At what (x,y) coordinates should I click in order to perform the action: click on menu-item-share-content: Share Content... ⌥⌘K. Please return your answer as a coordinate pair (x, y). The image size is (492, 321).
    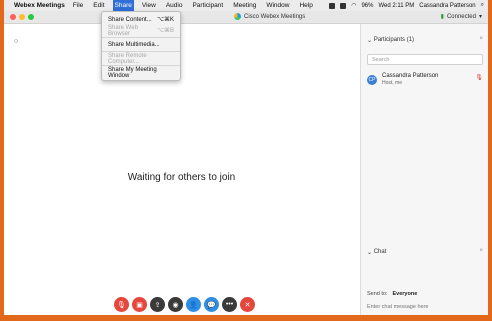
    Looking at the image, I should click on (141, 19).